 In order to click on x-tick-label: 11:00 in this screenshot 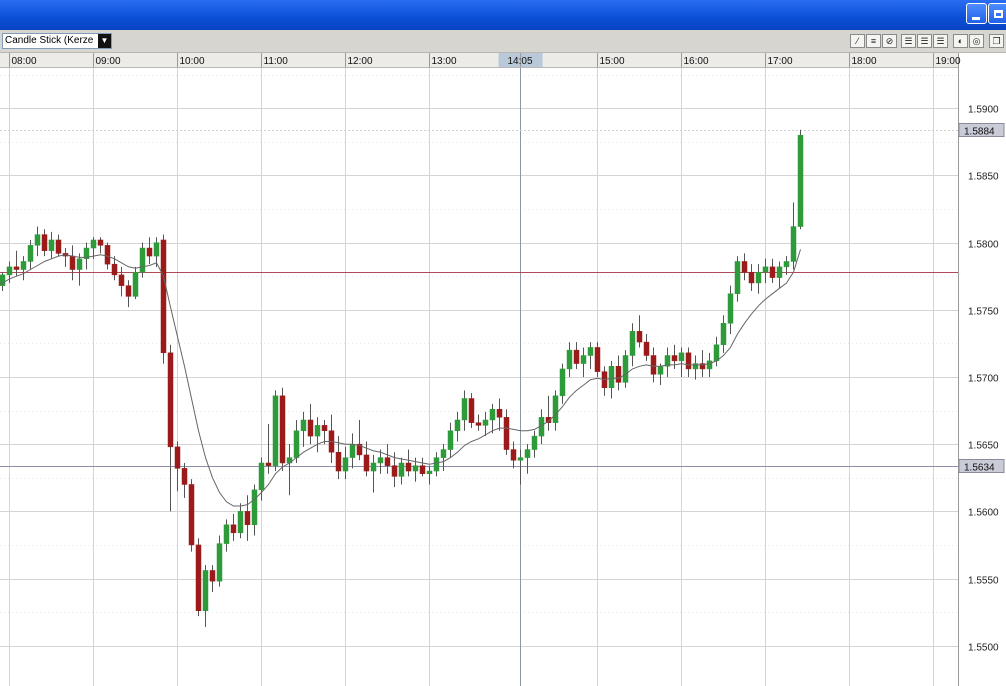, I will do `click(276, 61)`.